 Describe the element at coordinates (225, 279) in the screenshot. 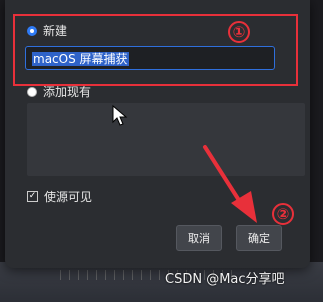

I see `watermark: CSDN @Mac分享吧` at that location.